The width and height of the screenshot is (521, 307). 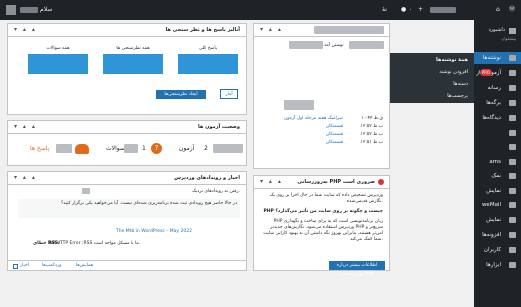 What do you see at coordinates (11, 10) in the screenshot?
I see `avatar` at bounding box center [11, 10].